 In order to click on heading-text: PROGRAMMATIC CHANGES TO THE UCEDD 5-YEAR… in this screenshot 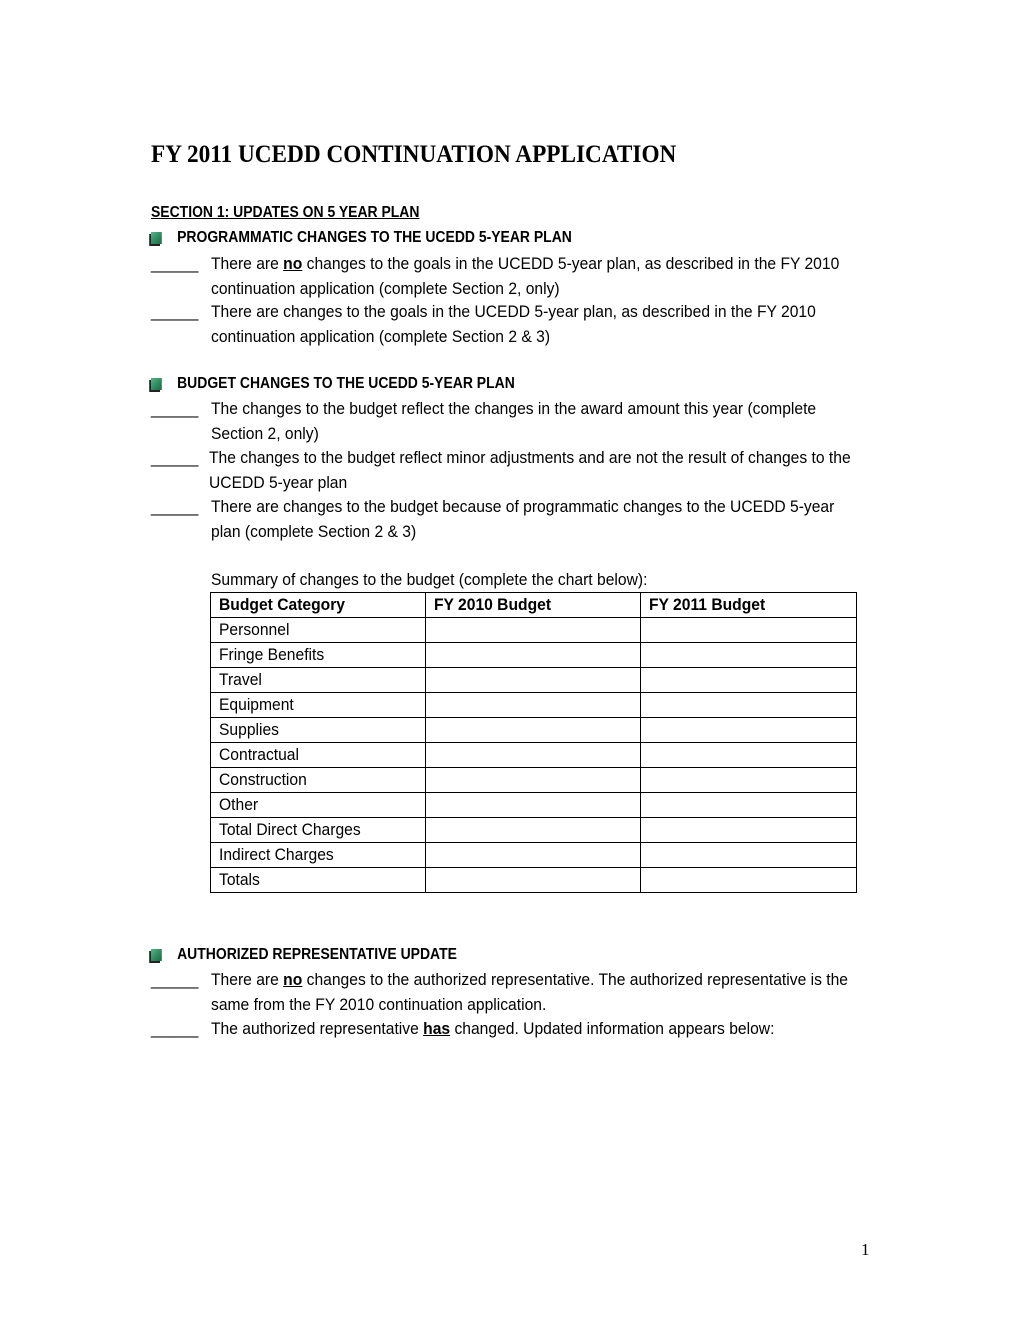, I will do `click(374, 237)`.